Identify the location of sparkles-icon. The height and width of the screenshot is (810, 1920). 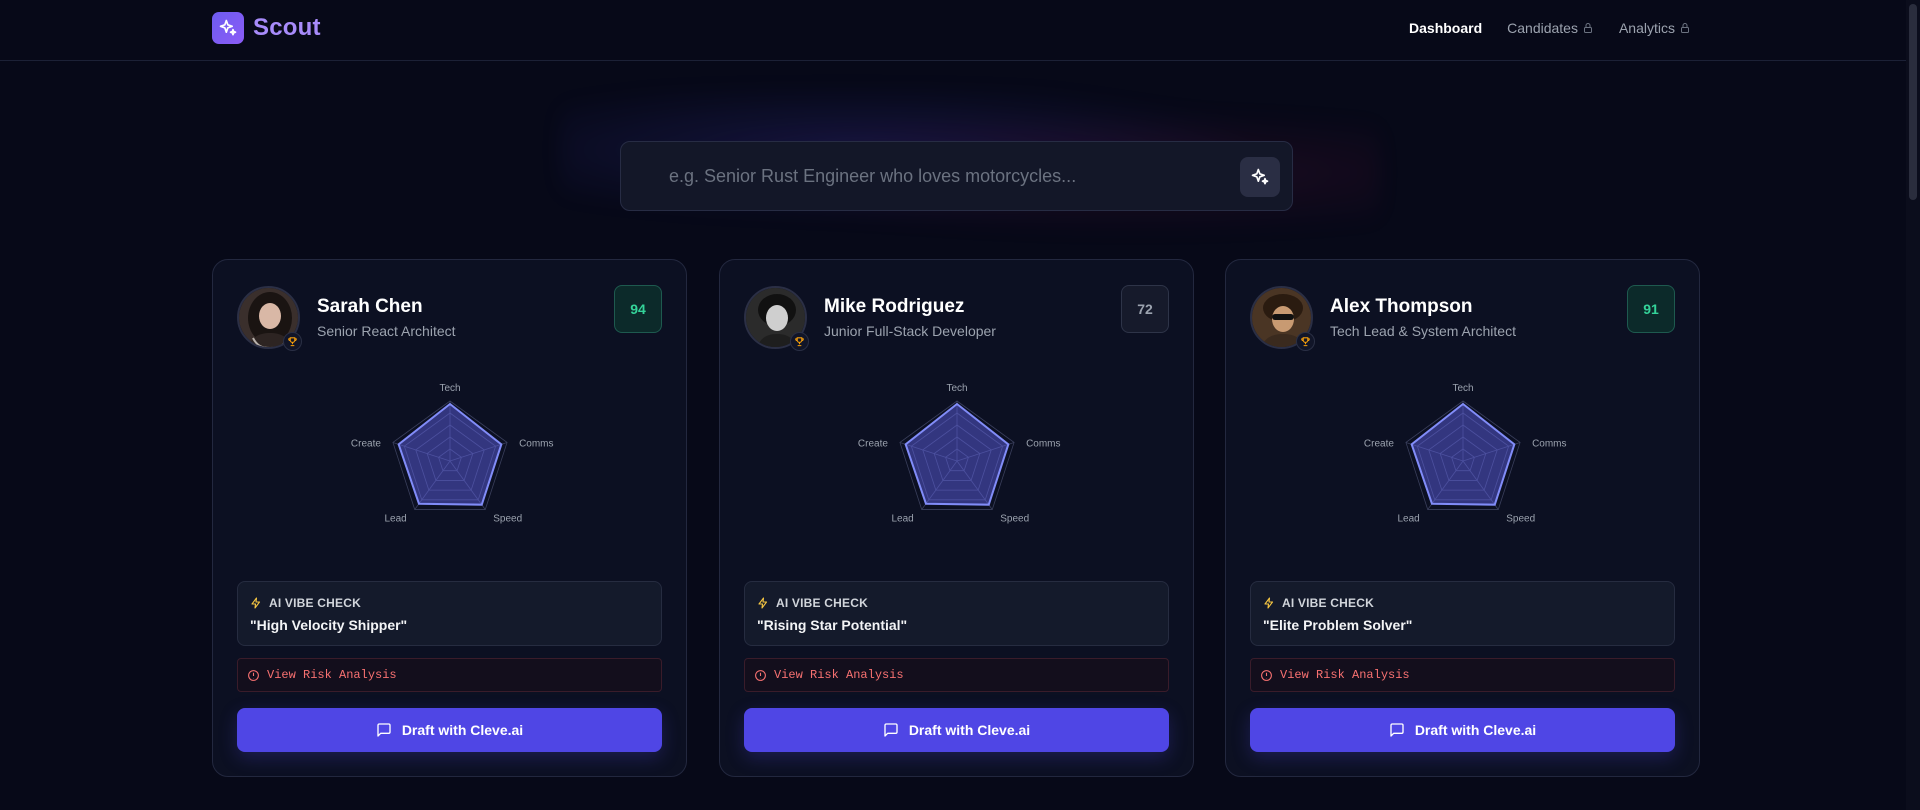
(1260, 176).